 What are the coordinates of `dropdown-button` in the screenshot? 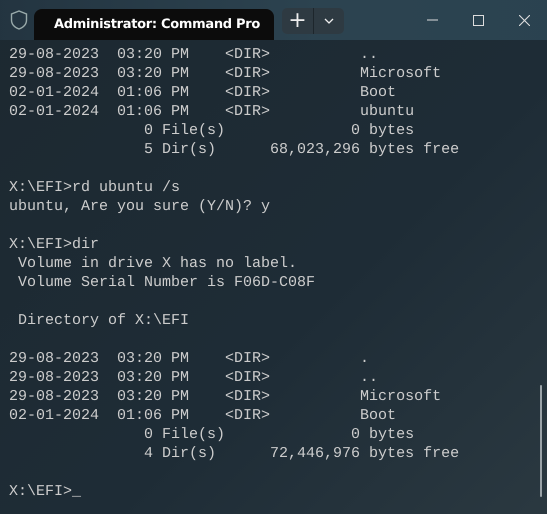 It's located at (328, 21).